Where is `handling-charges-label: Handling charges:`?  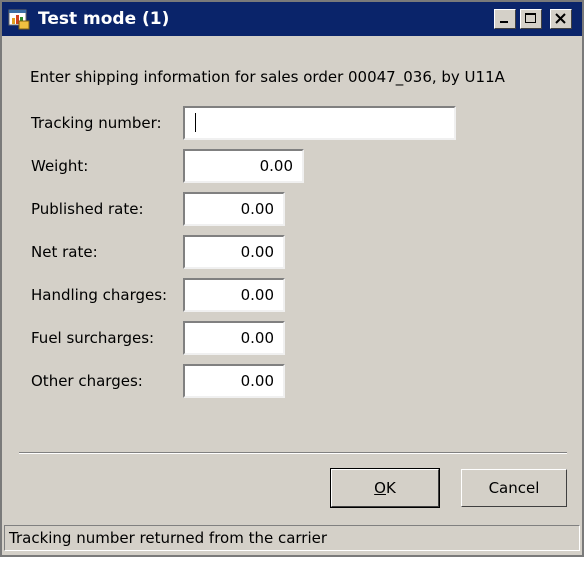
handling-charges-label: Handling charges: is located at coordinates (99, 295).